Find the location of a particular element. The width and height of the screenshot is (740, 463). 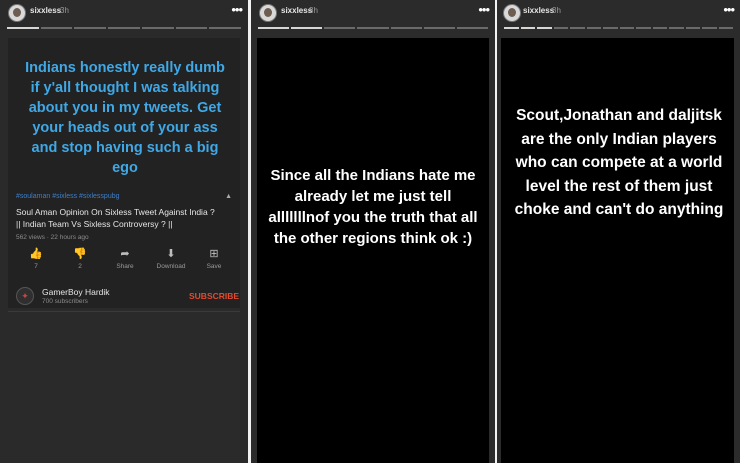

channel-subscribers: 700 subscribers is located at coordinates (65, 301).